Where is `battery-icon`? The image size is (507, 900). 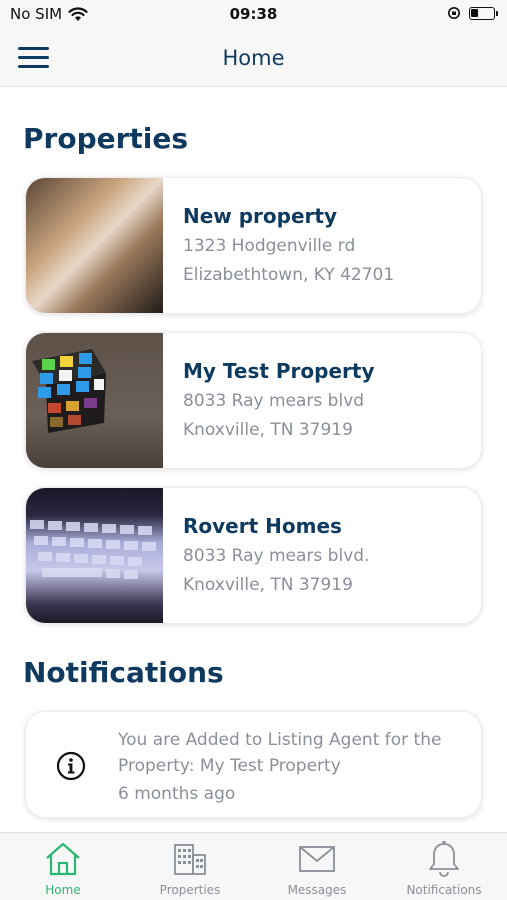 battery-icon is located at coordinates (483, 13).